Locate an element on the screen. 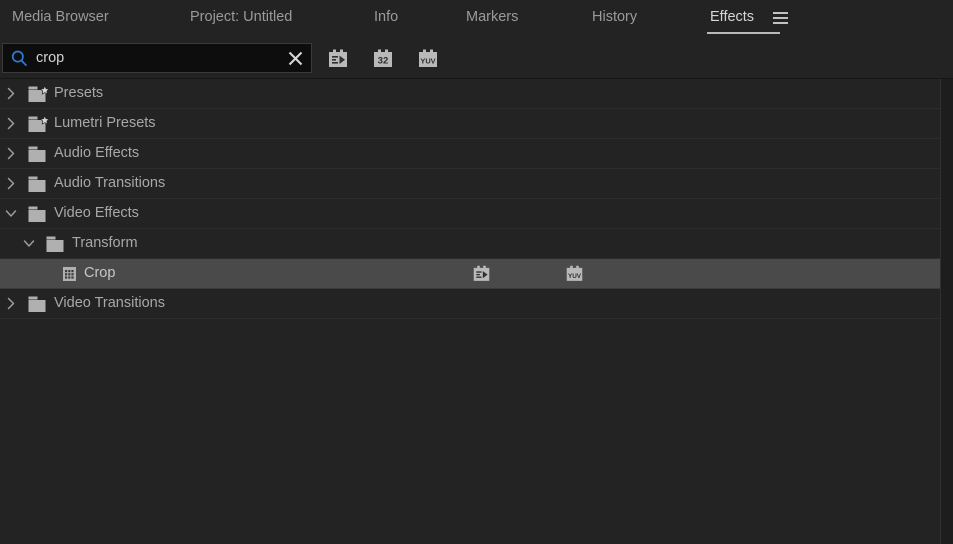  tree-row-label: Presets is located at coordinates (79, 93).